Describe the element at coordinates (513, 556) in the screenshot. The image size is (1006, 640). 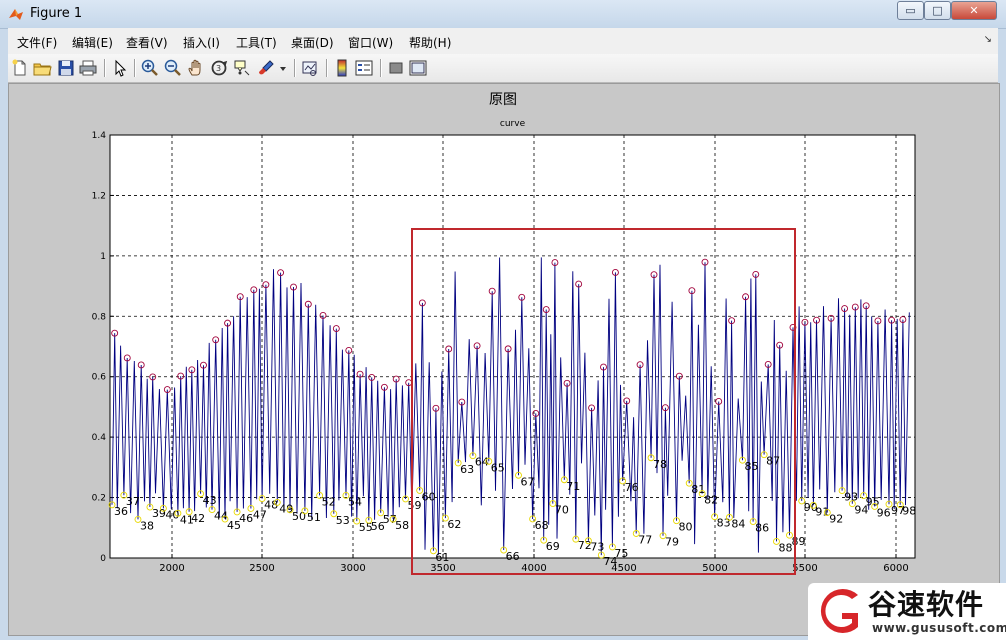
I see `valley-label: 66` at that location.